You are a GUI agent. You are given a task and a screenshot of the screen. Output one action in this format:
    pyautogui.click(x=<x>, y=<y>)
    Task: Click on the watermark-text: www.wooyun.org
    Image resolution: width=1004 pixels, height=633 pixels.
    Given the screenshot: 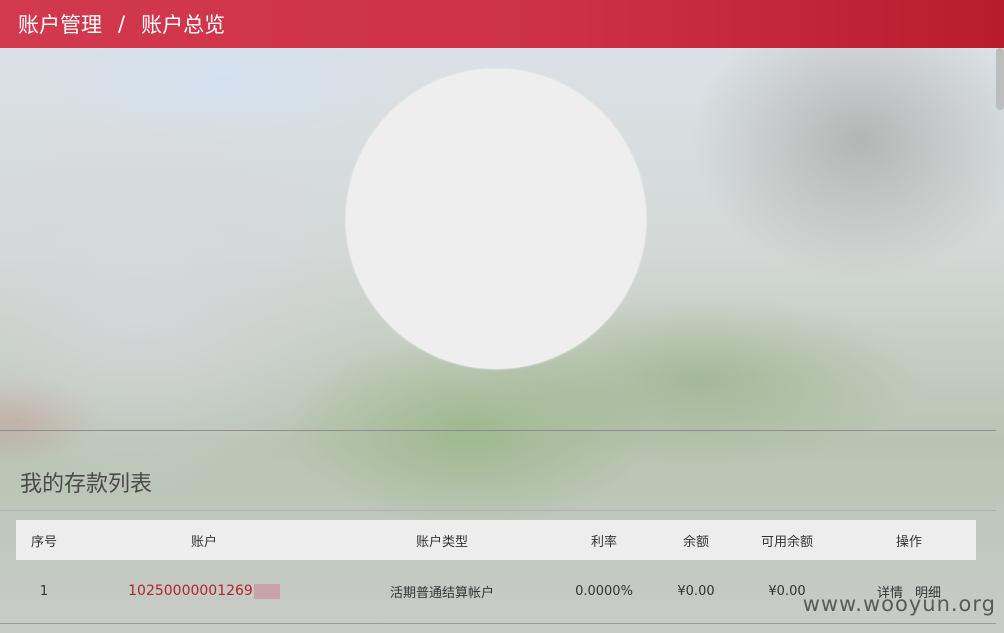 What is the action you would take?
    pyautogui.click(x=899, y=604)
    